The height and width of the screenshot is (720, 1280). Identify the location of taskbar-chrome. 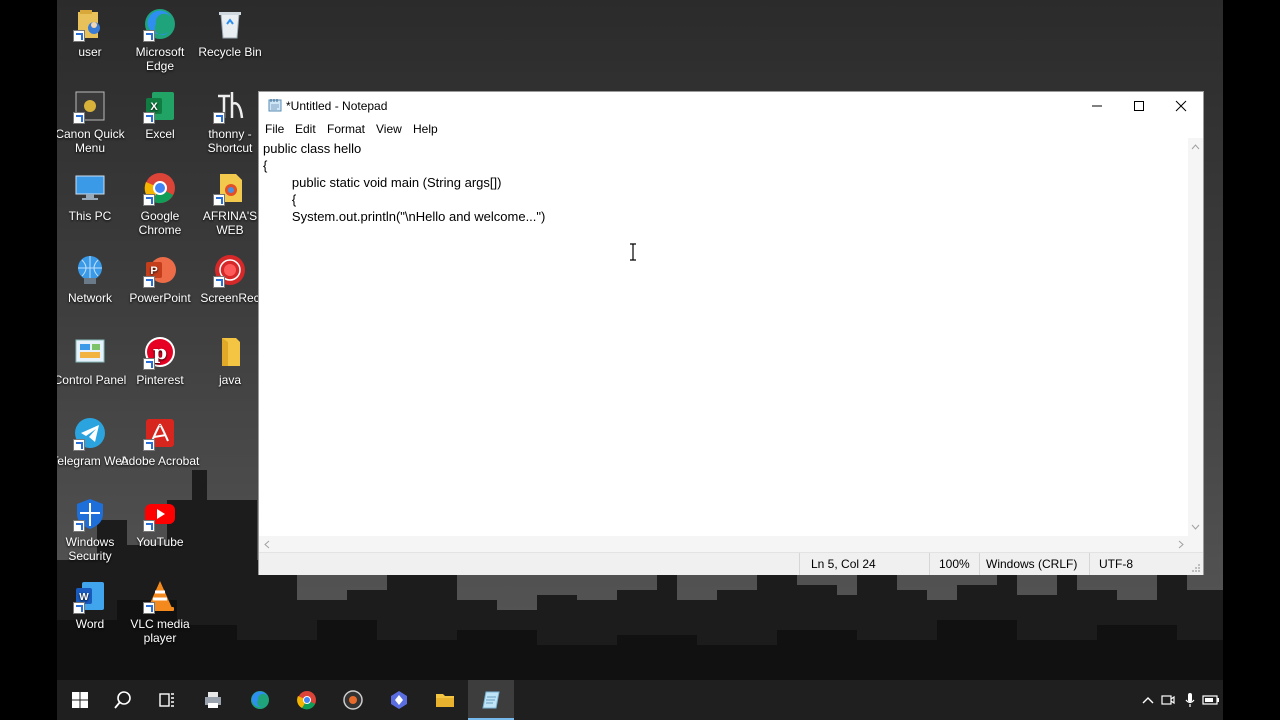
(307, 700).